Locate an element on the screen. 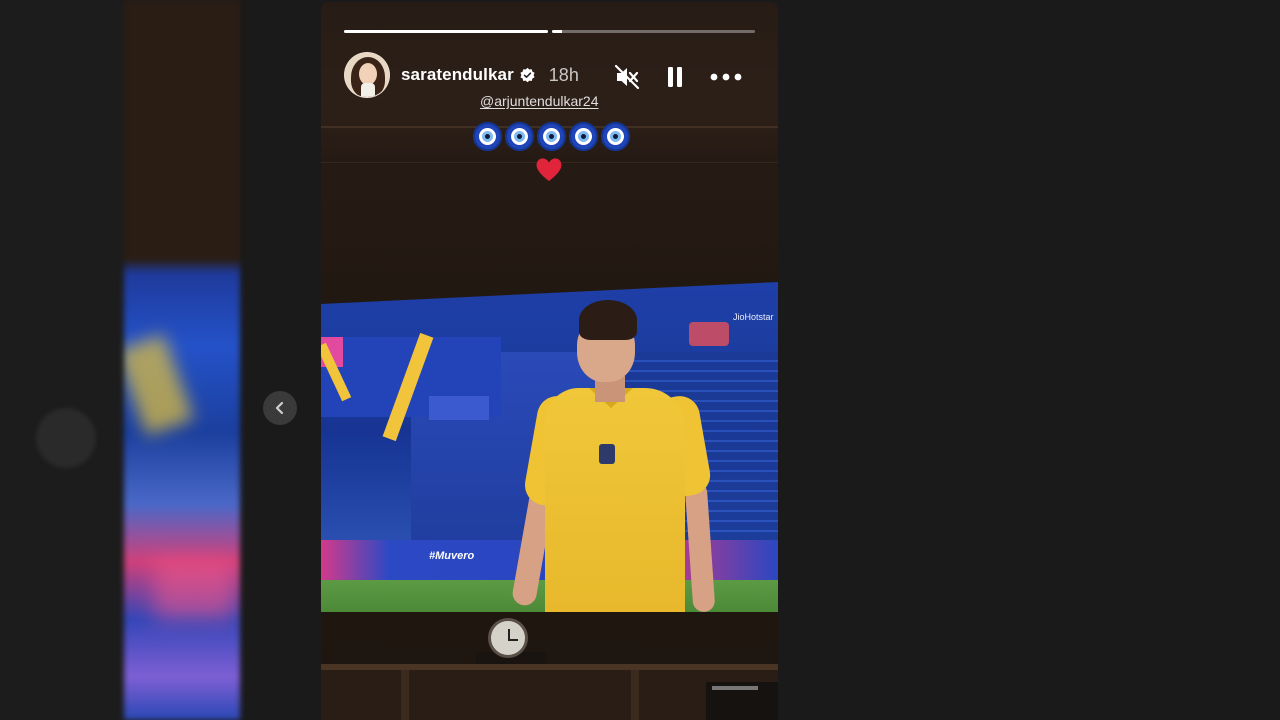 The height and width of the screenshot is (720, 1280). previous-story-preview is located at coordinates (182, 360).